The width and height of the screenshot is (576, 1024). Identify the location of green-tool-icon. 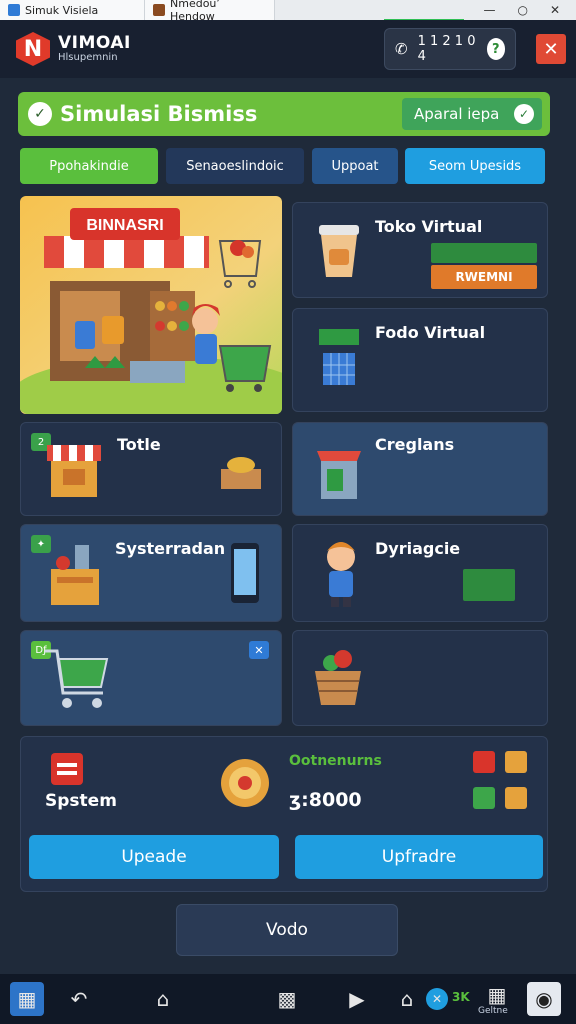
(484, 798).